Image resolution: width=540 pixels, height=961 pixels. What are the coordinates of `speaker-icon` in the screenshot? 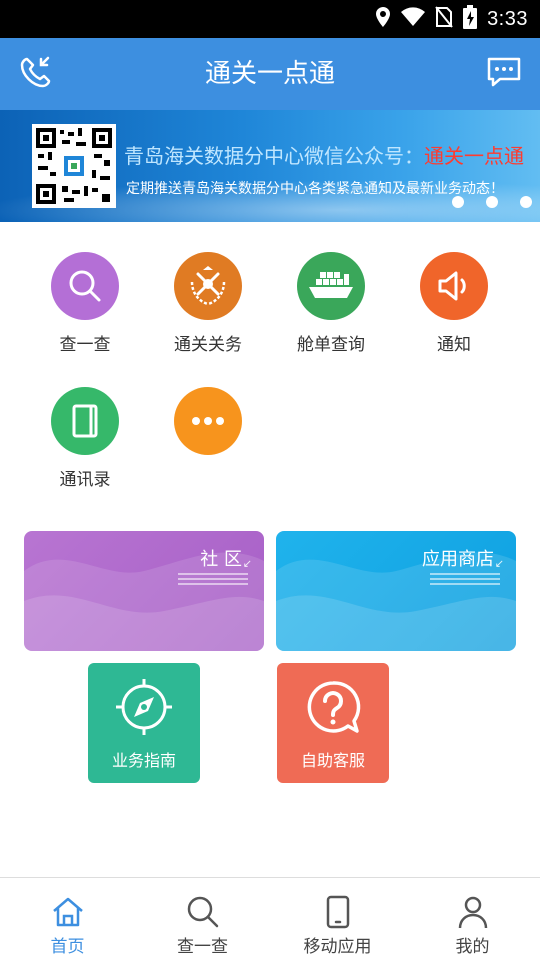 It's located at (454, 286).